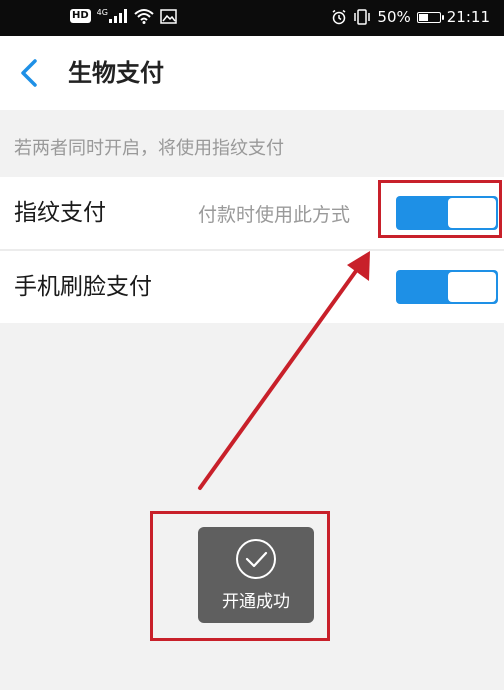 Image resolution: width=504 pixels, height=690 pixels. I want to click on check-circle-icon, so click(256, 559).